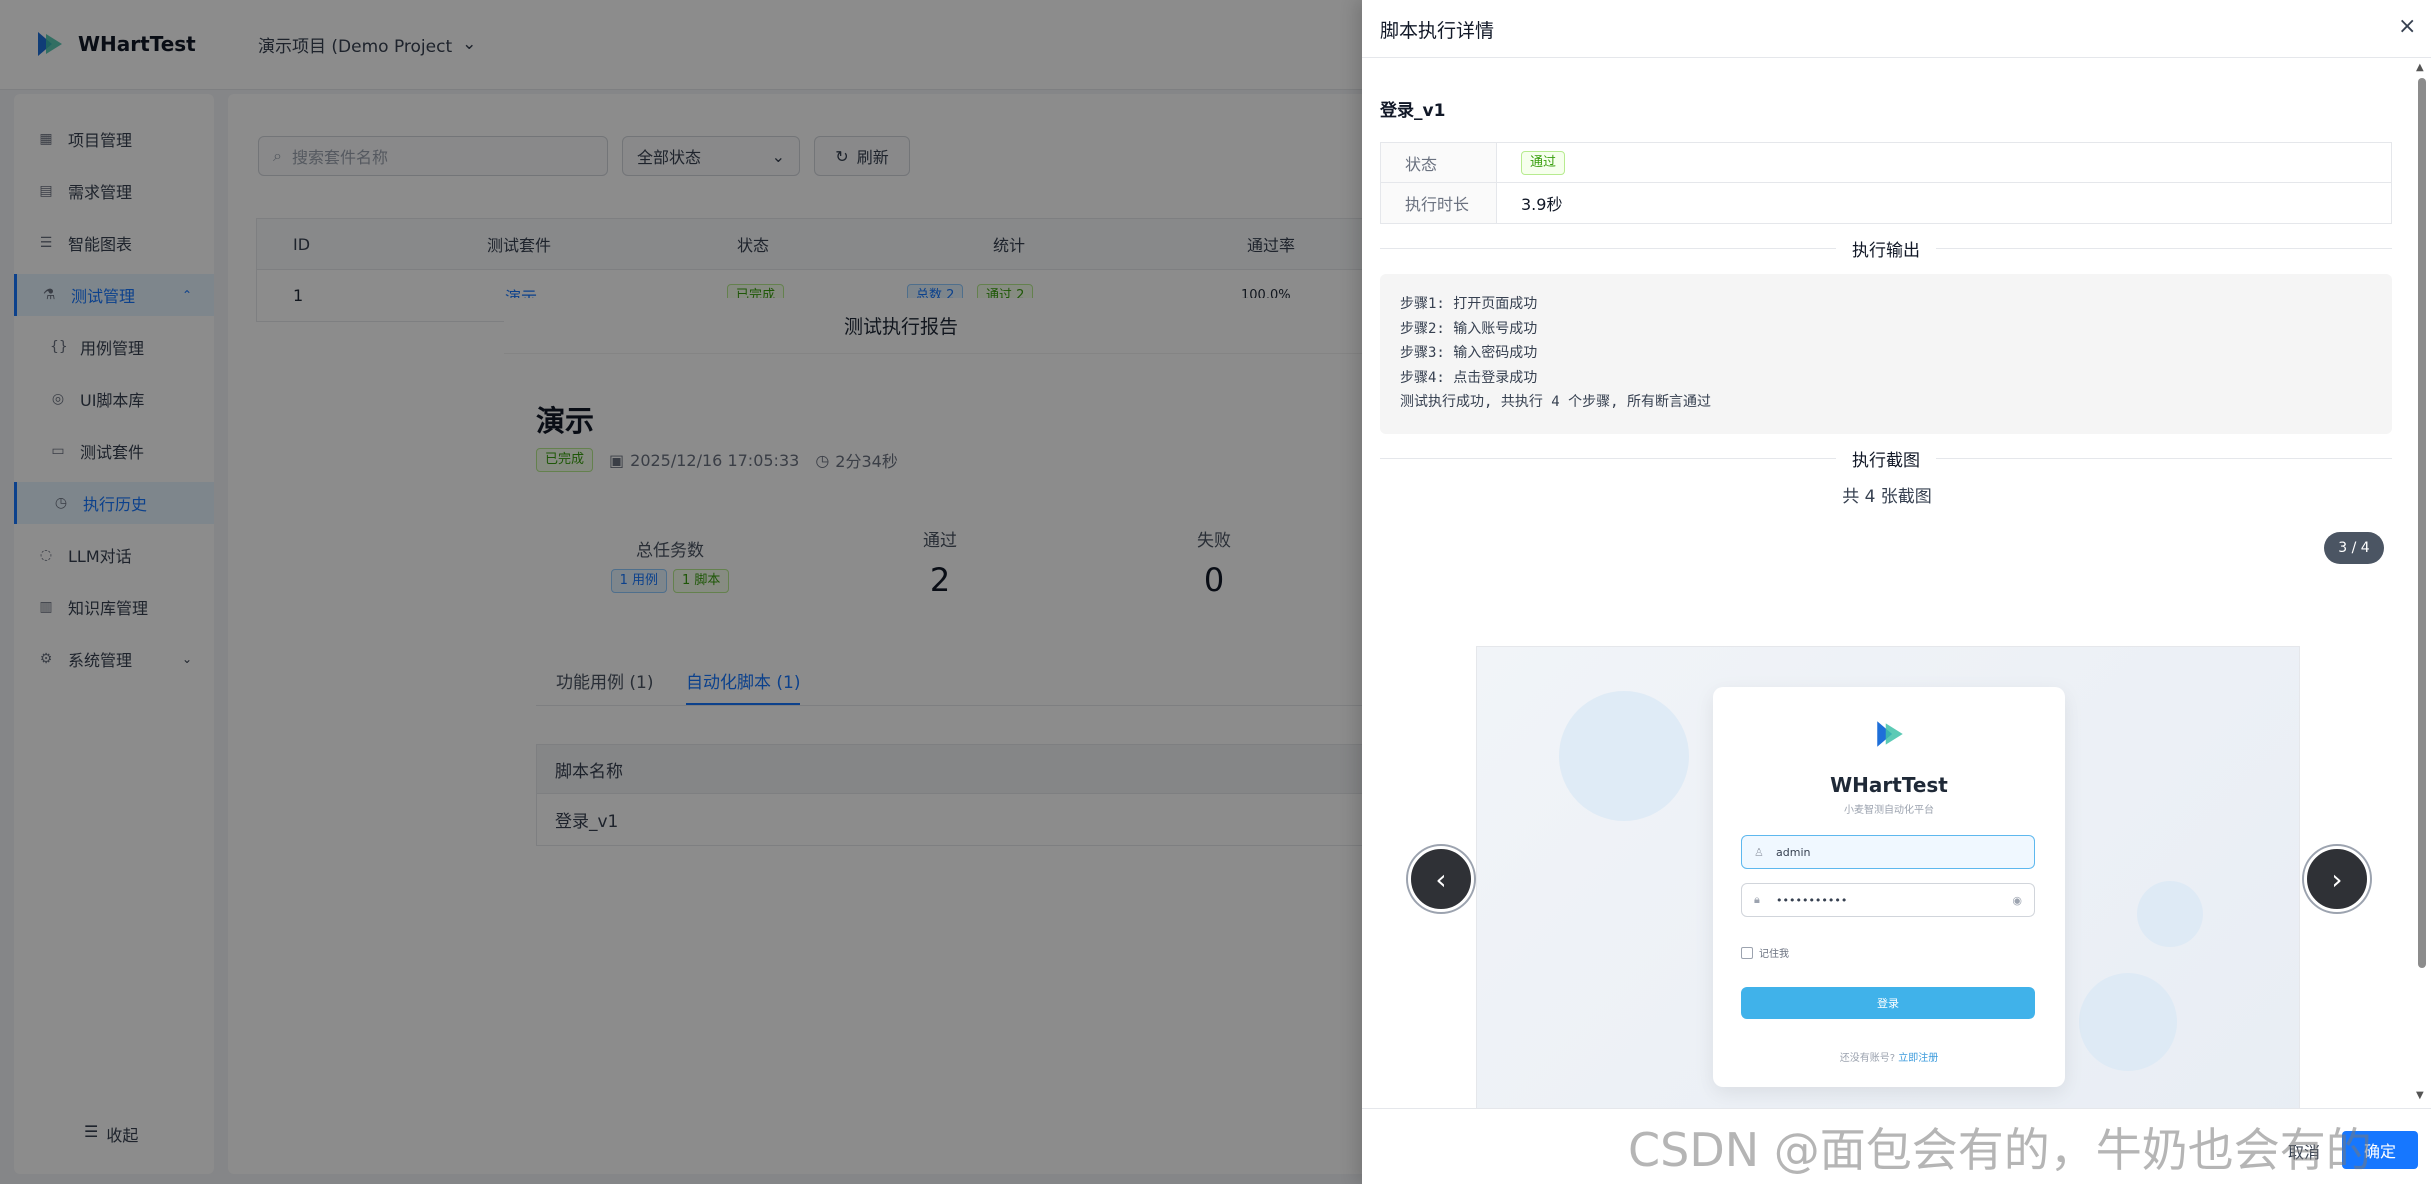 This screenshot has width=2431, height=1184. I want to click on detail-descriptions: 状态 通过 执行时长 3.9秒, so click(1886, 183).